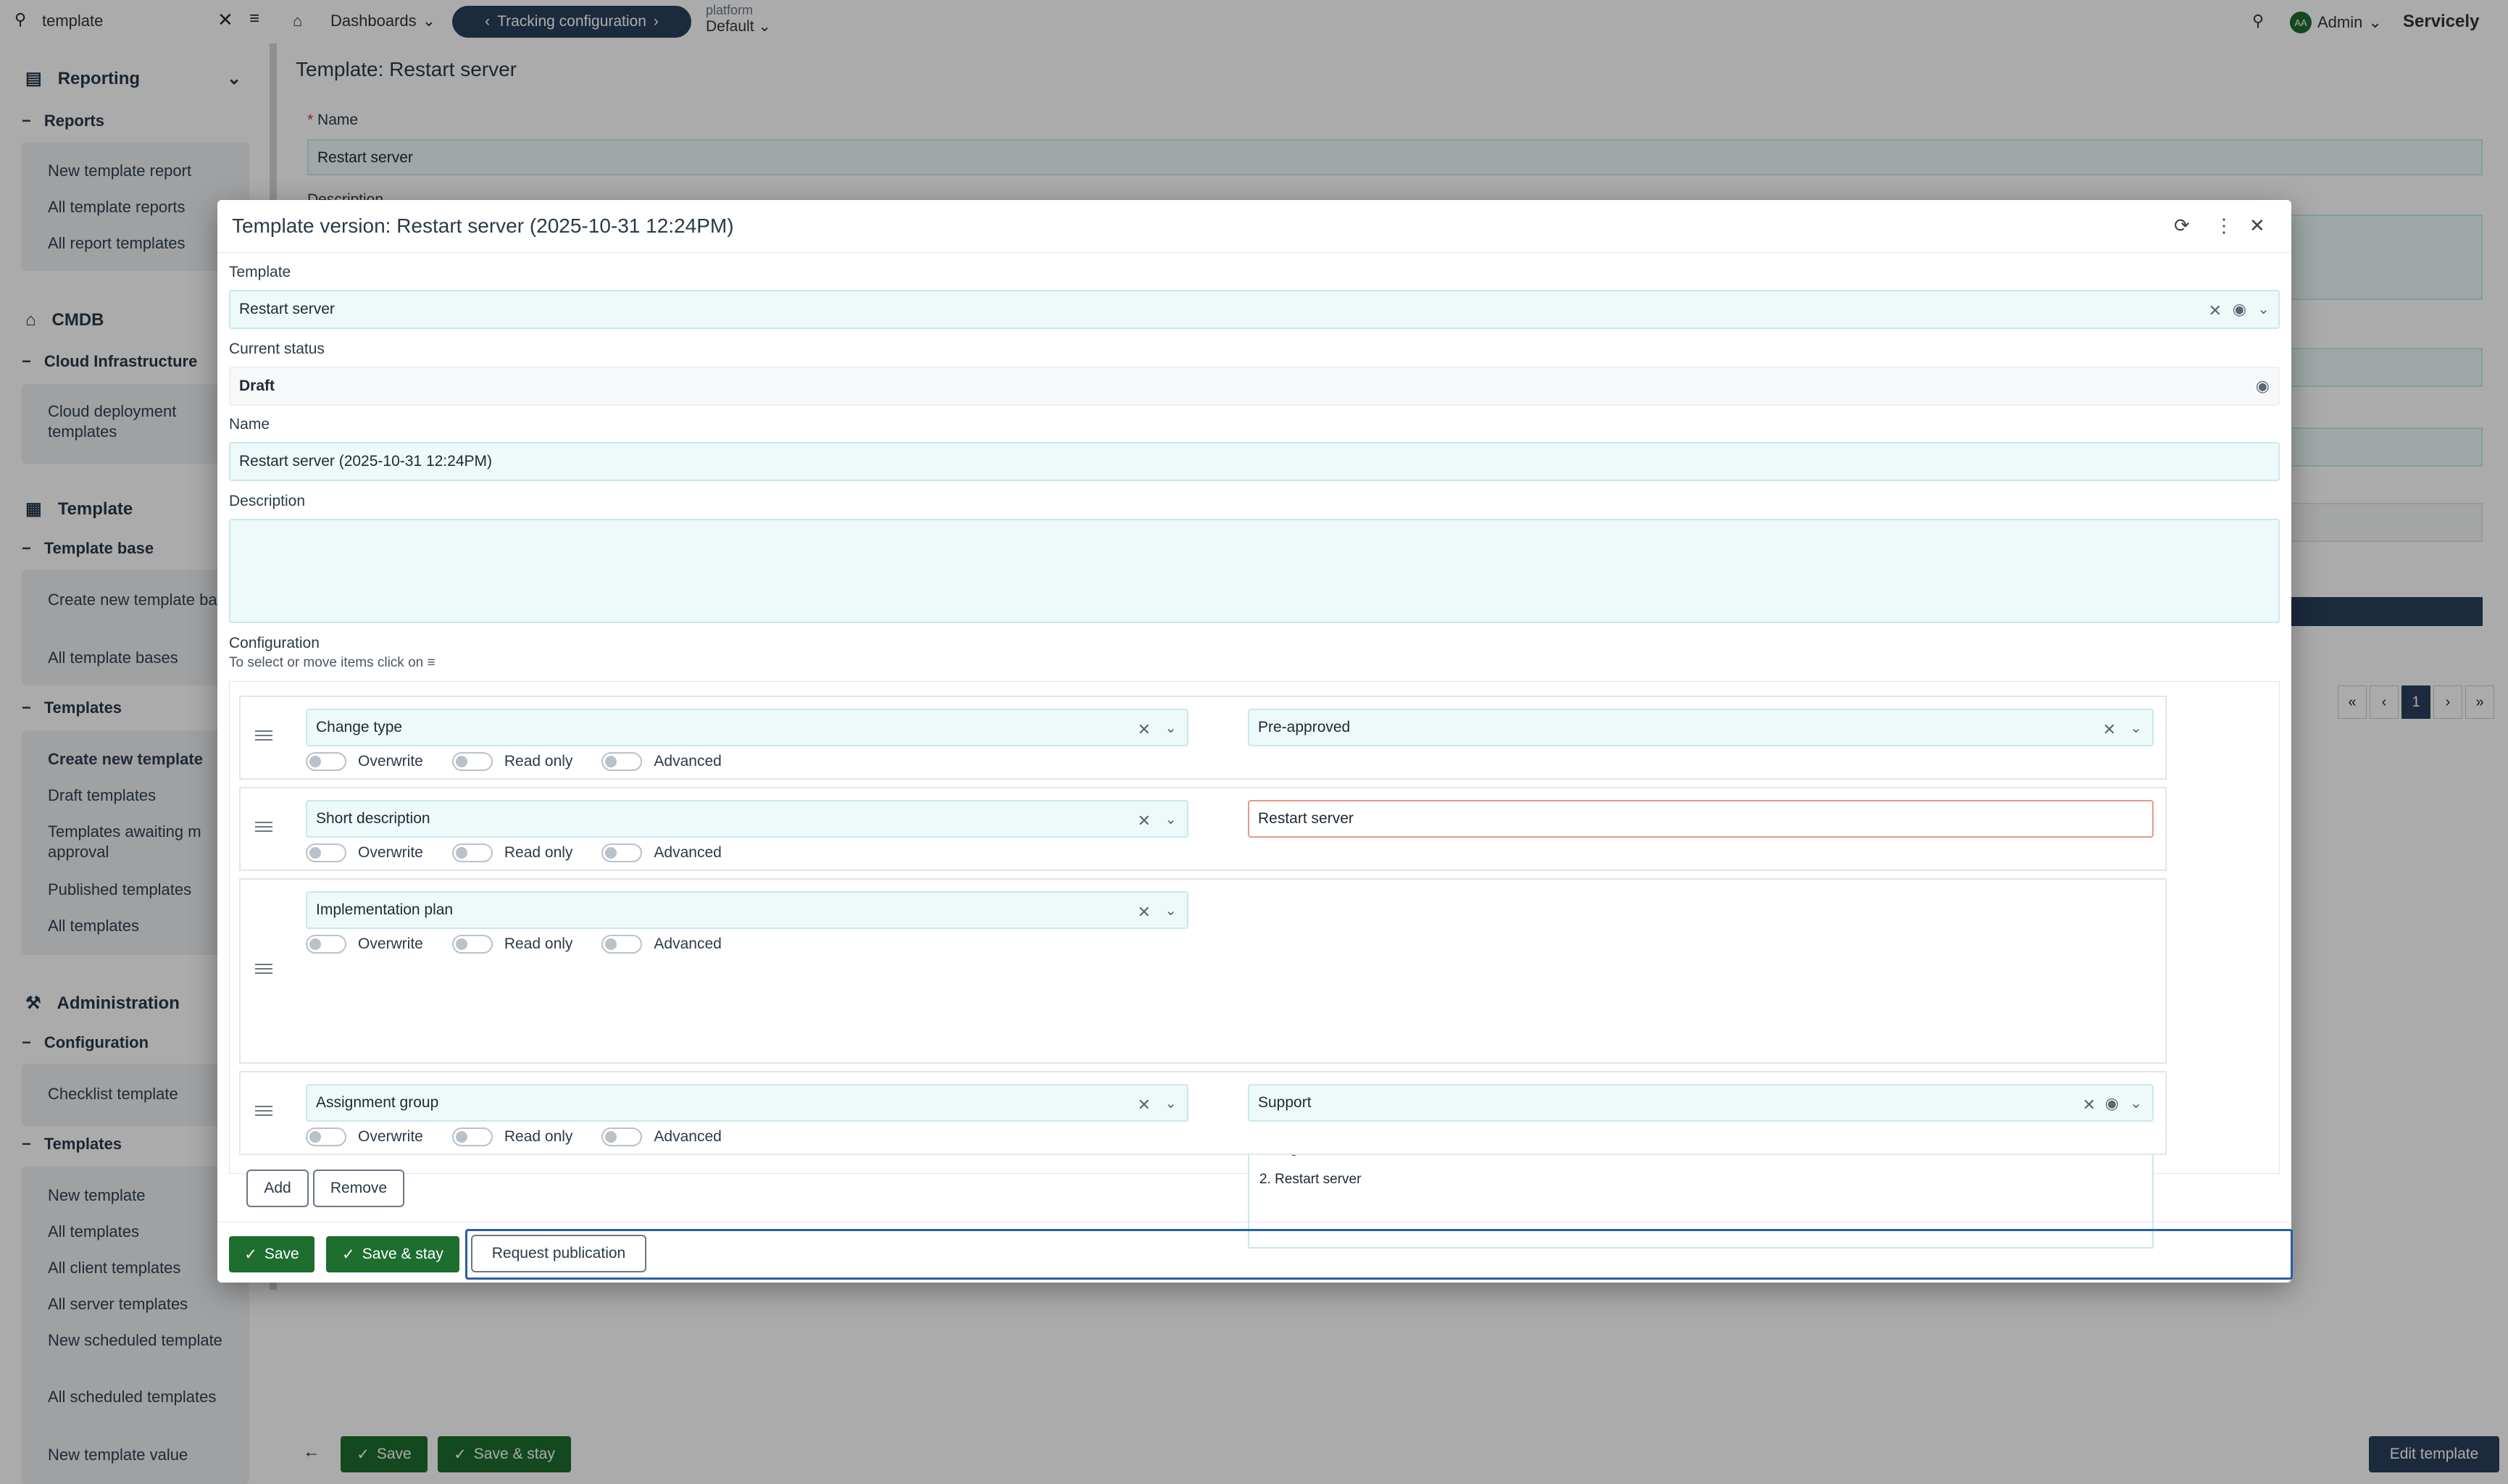  I want to click on save-stay-button: ✓ Save & stay, so click(392, 1254).